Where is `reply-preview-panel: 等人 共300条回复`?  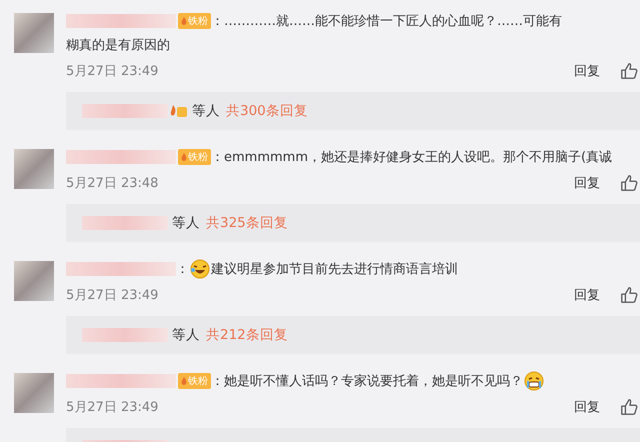 reply-preview-panel: 等人 共300条回复 is located at coordinates (353, 111).